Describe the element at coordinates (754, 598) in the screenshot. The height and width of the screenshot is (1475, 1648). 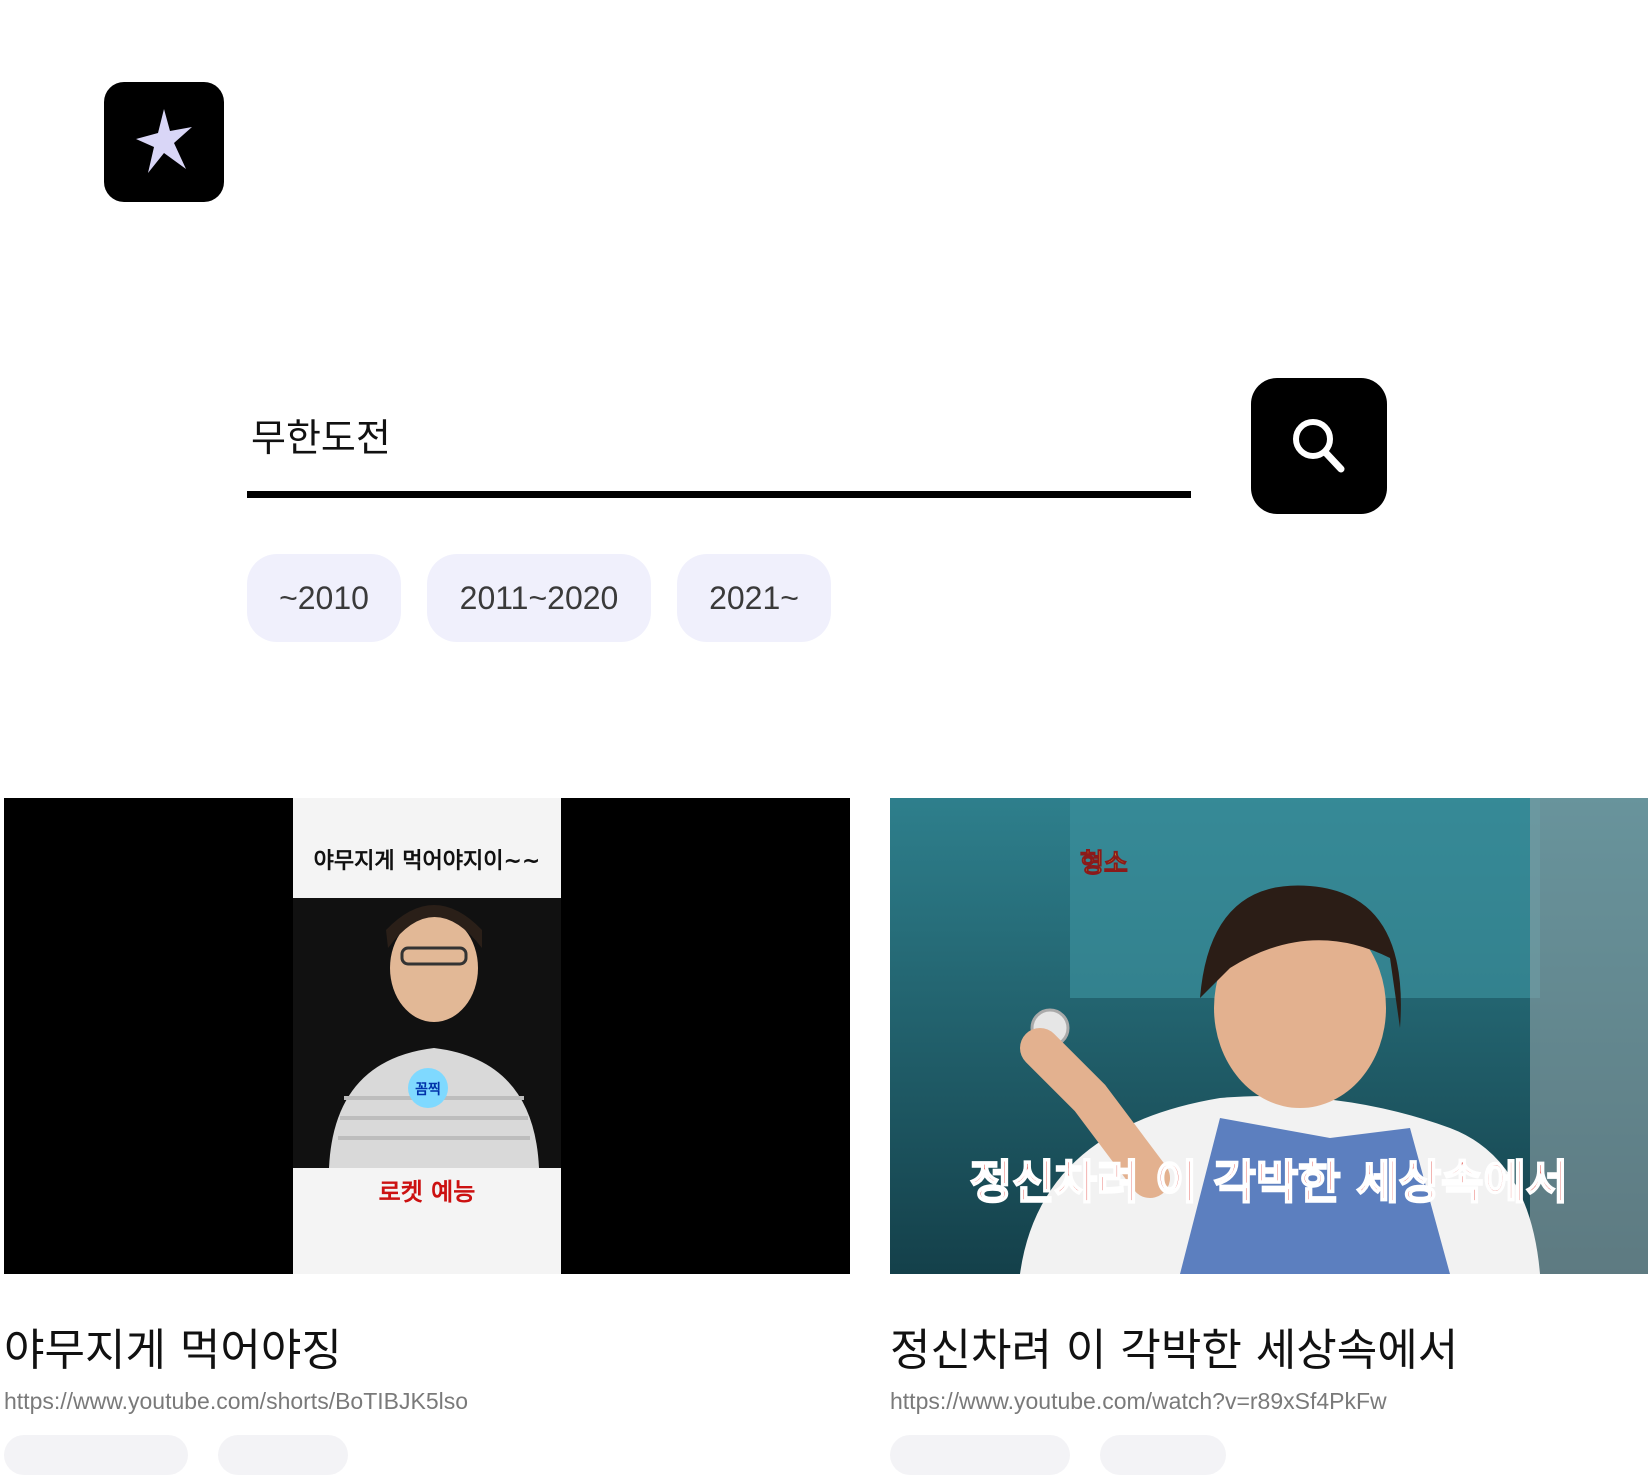
I see `filter-chip-2021-onward: 2021~` at that location.